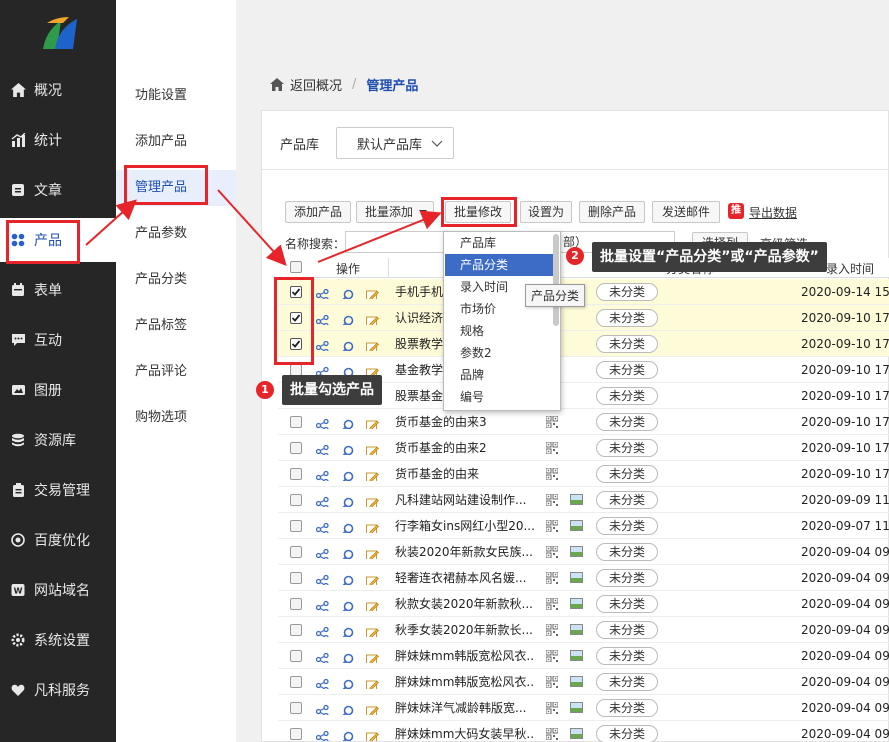 This screenshot has height=742, width=889. What do you see at coordinates (176, 96) in the screenshot?
I see `subnav-item-0: 功能设置` at bounding box center [176, 96].